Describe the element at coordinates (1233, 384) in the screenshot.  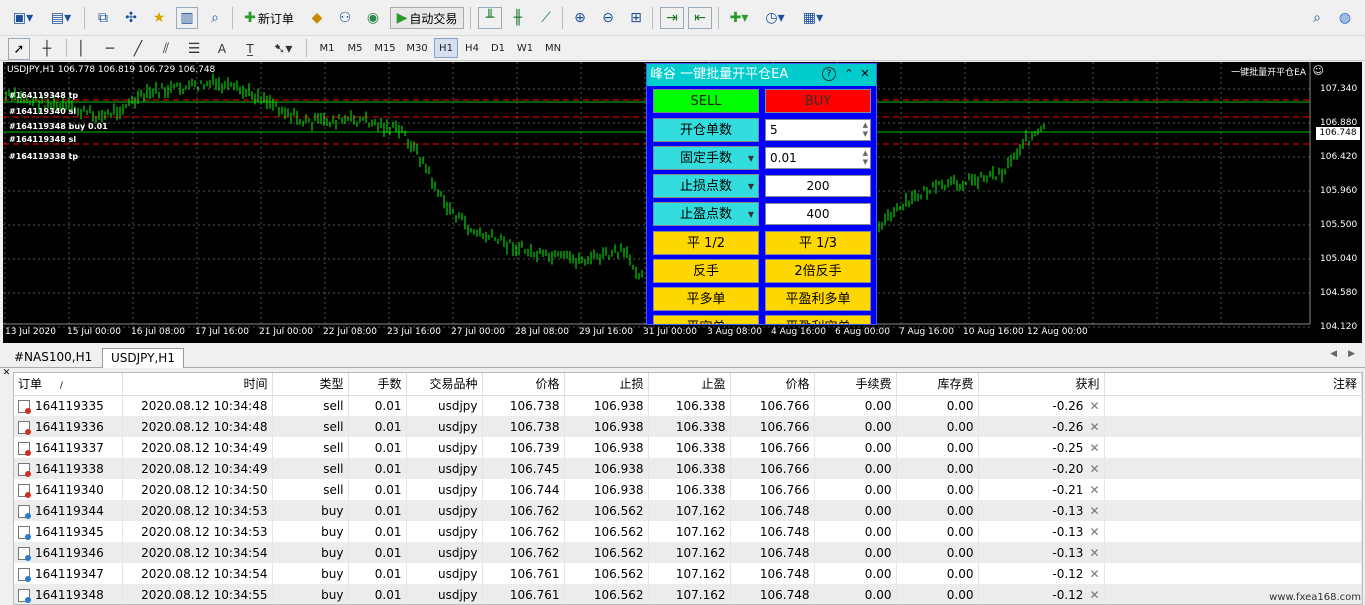
I see `col-comment: 注释` at that location.